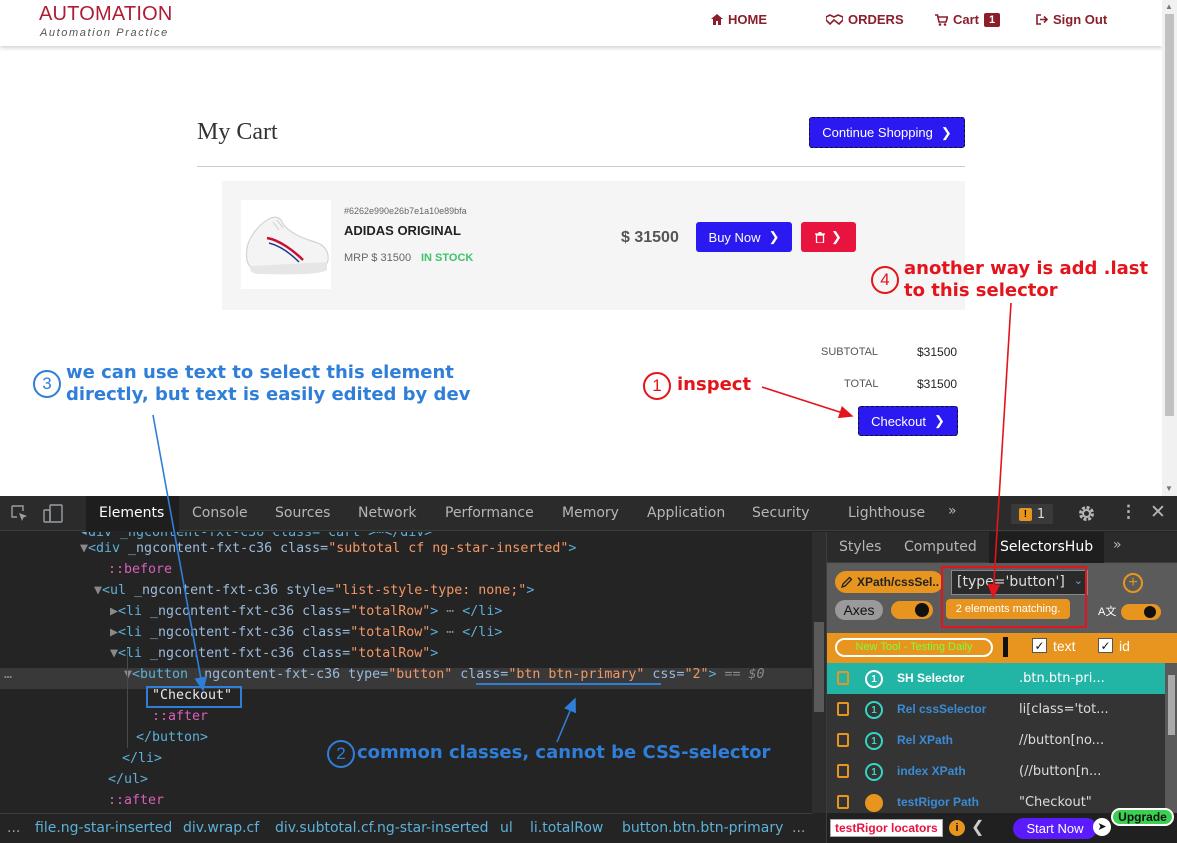 The width and height of the screenshot is (1177, 843). I want to click on scroll-down-icon: ▼, so click(1169, 488).